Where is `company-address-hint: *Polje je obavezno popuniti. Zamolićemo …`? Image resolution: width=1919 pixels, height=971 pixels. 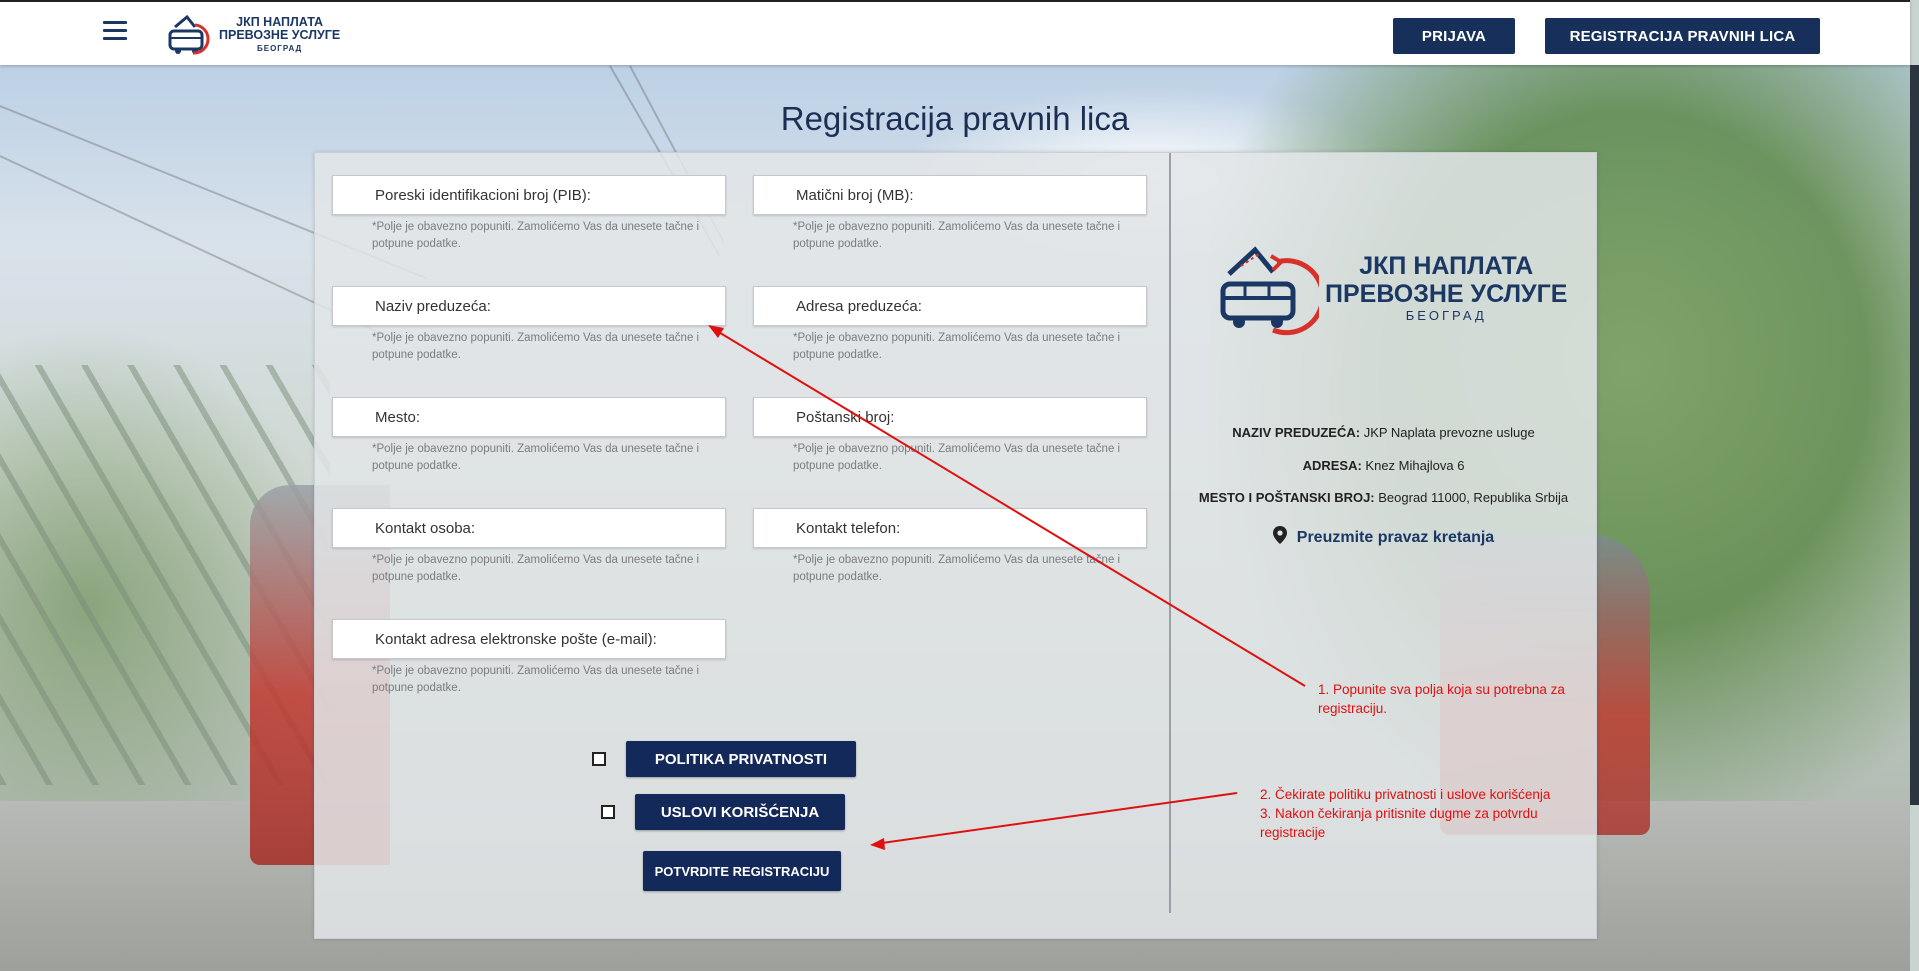 company-address-hint: *Polje je obavezno popuniti. Zamolićemo … is located at coordinates (957, 346).